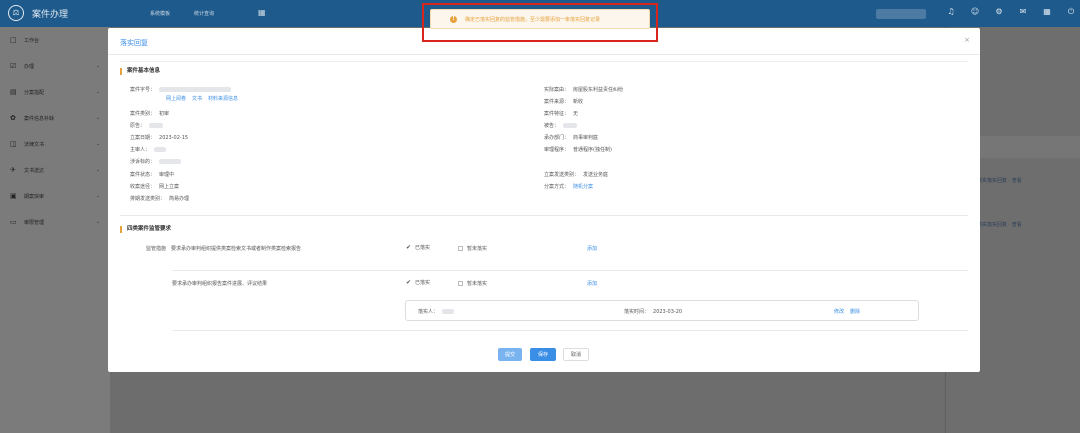  Describe the element at coordinates (145, 229) in the screenshot. I see `supervision-section-title: 四类案件监管要求` at that location.